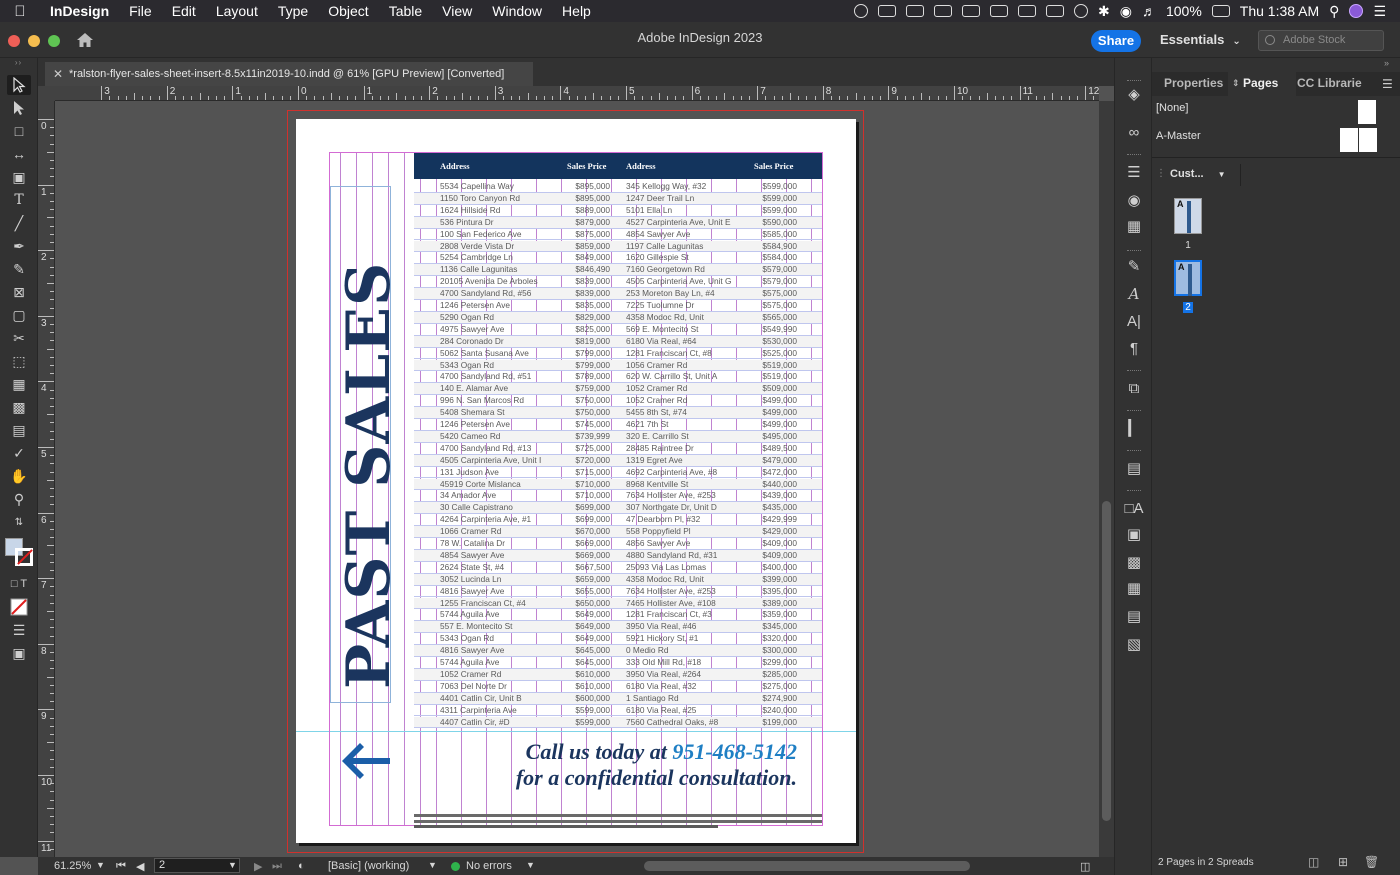 Image resolution: width=1400 pixels, height=875 pixels. I want to click on new-page-icon: ⊞, so click(1343, 862).